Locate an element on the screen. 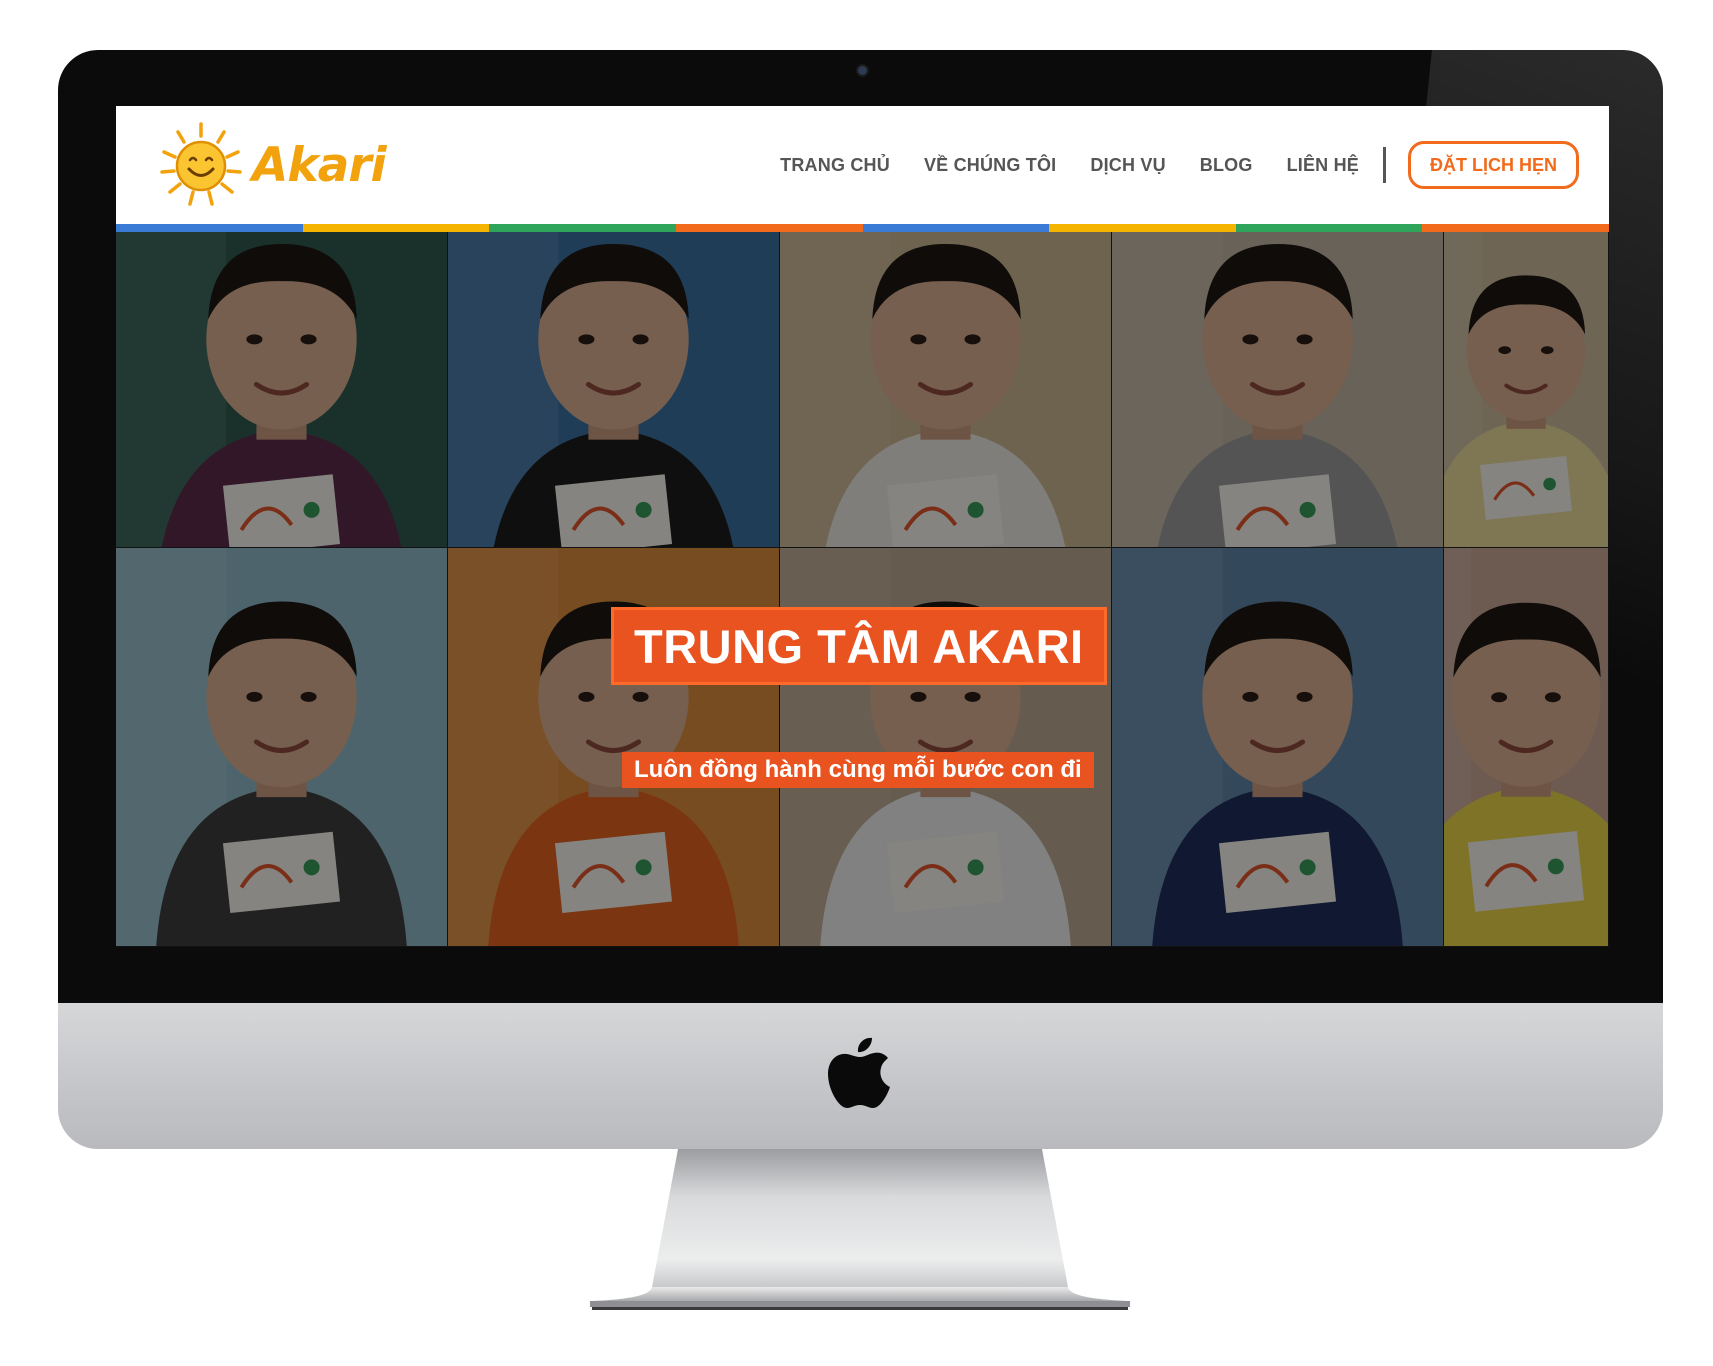  sun-logo-icon is located at coordinates (201, 164).